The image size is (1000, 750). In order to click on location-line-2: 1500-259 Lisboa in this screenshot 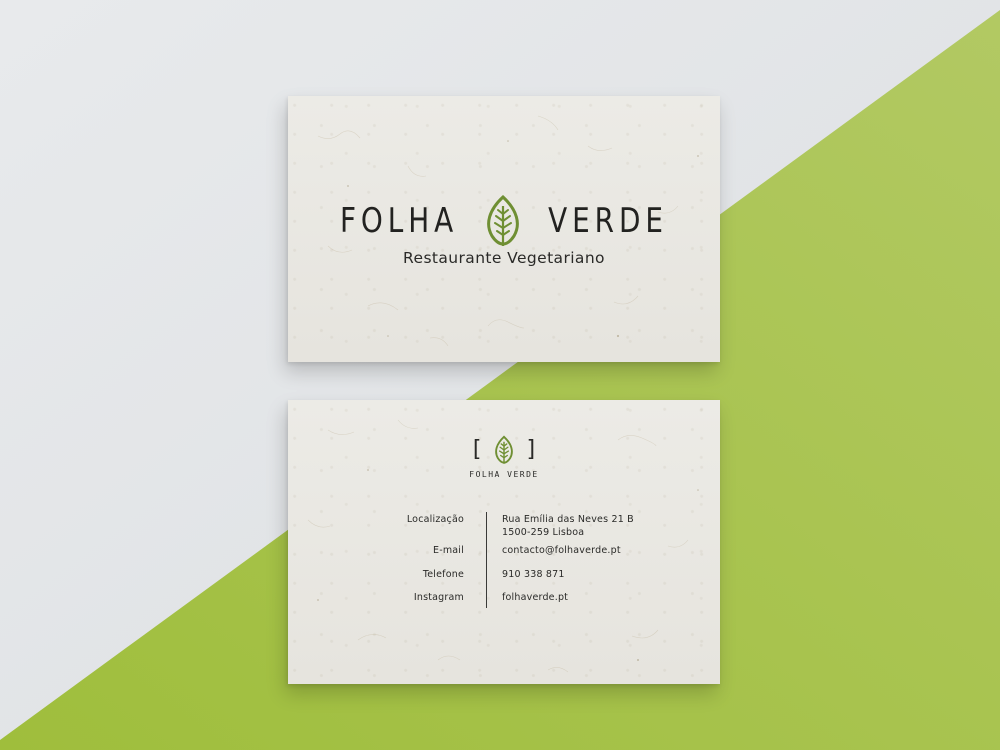, I will do `click(543, 532)`.